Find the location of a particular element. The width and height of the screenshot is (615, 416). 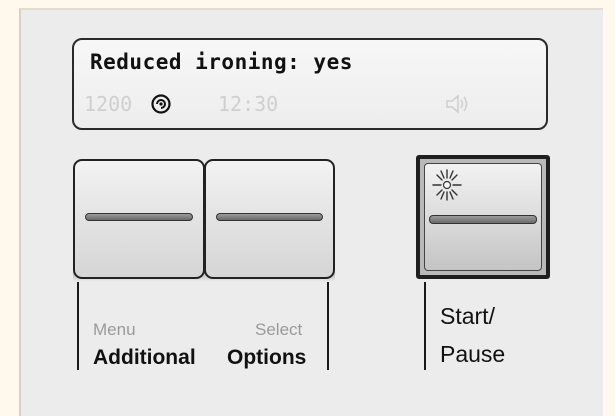

select-label: Select is located at coordinates (279, 329).